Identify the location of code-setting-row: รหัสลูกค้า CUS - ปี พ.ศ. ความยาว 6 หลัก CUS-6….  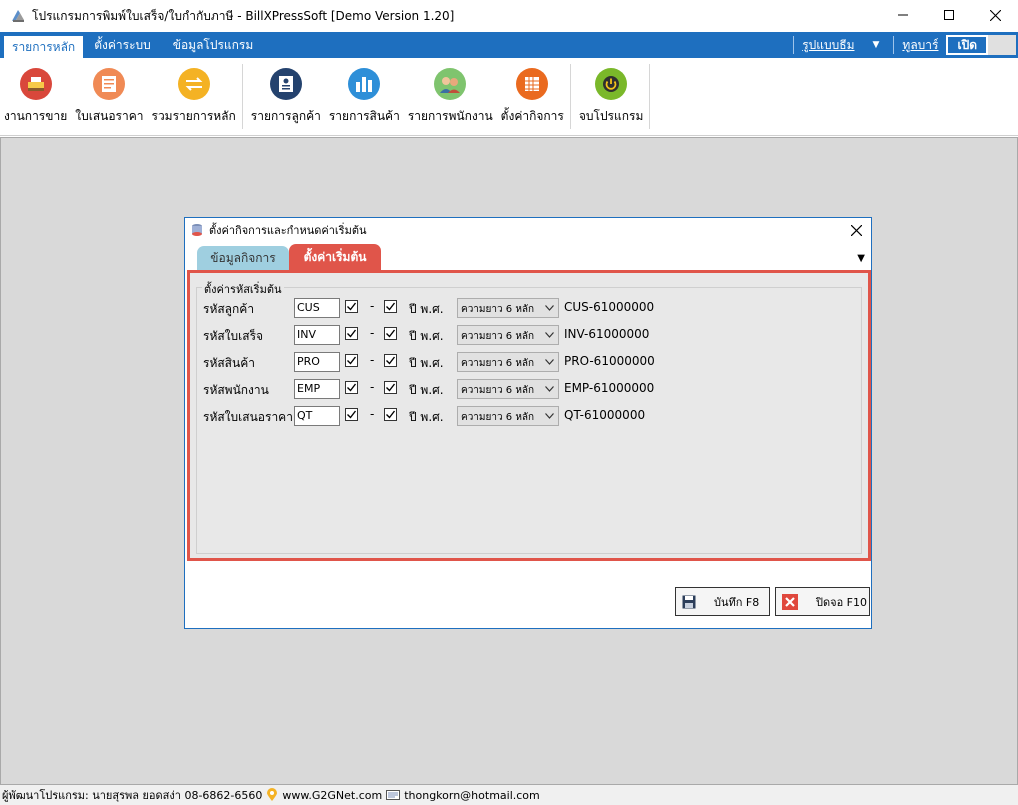
(529, 308).